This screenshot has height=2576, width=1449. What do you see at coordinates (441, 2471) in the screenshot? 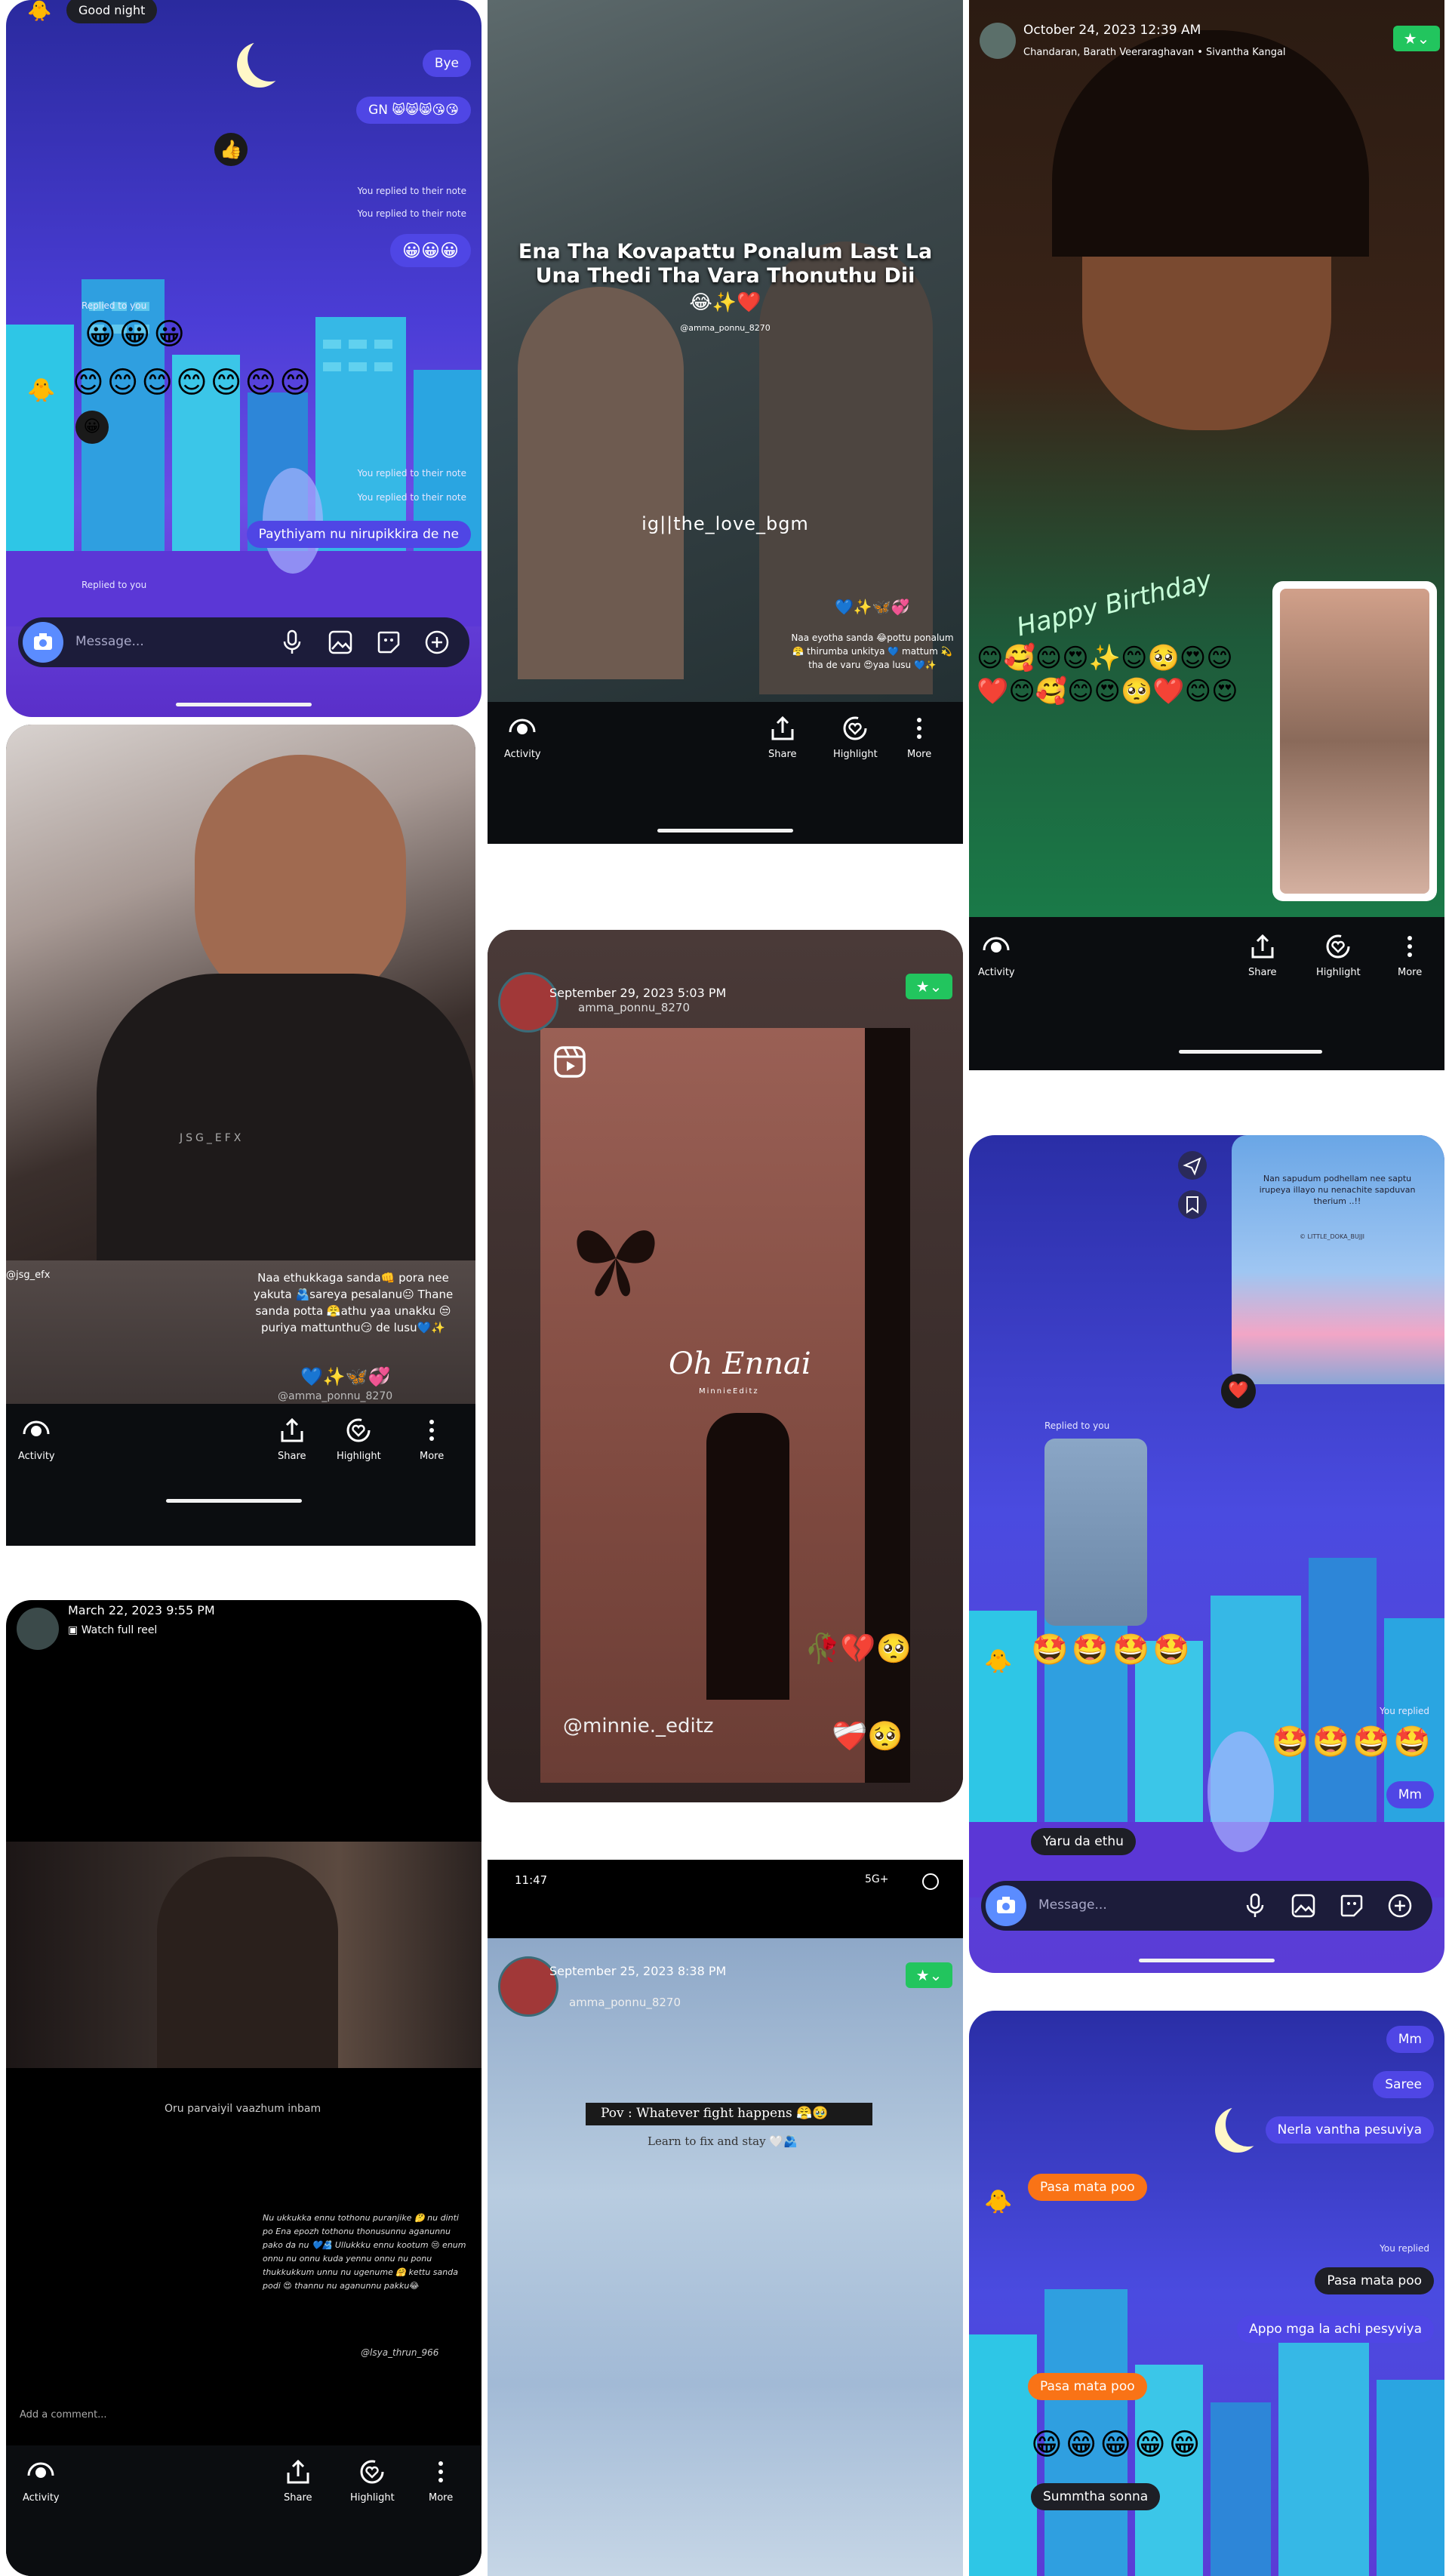
I see `more-icon` at bounding box center [441, 2471].